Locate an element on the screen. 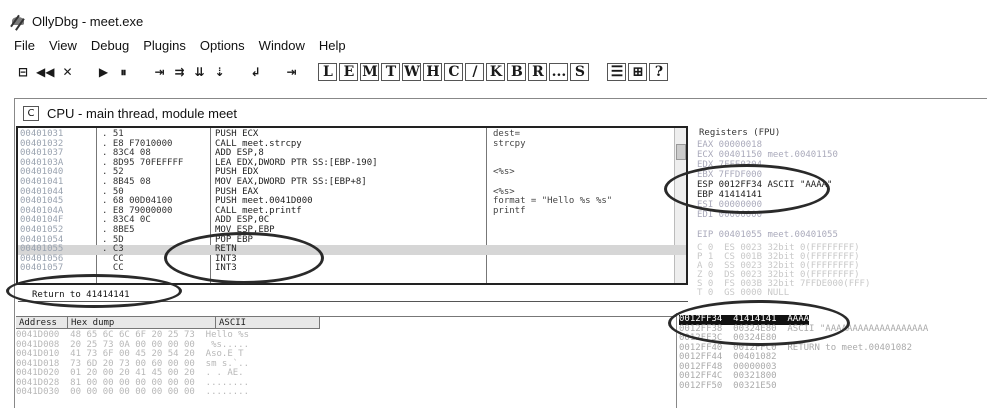  annotation-ellipse-stack-top is located at coordinates (759, 323).